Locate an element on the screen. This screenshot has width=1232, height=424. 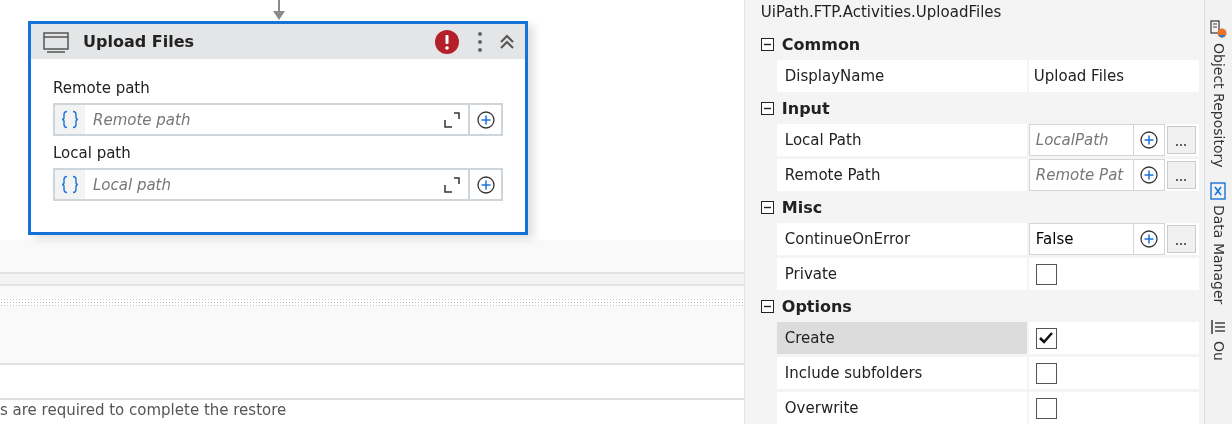
activity-type-name: UiPath.FTP.Activities.UploadFiles is located at coordinates (881, 12).